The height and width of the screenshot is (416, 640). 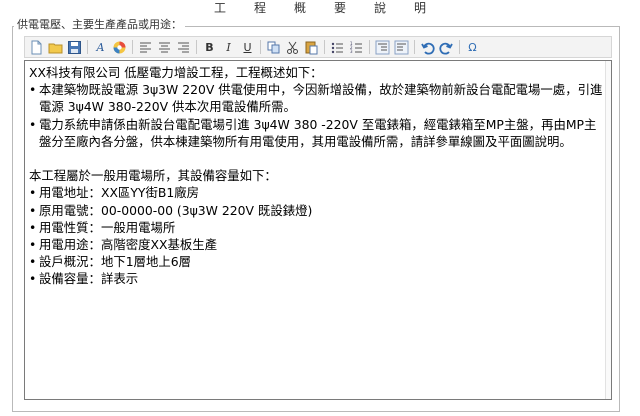 I want to click on list-item: • 用電地址：XX區YY街B1廠房, so click(x=318, y=192).